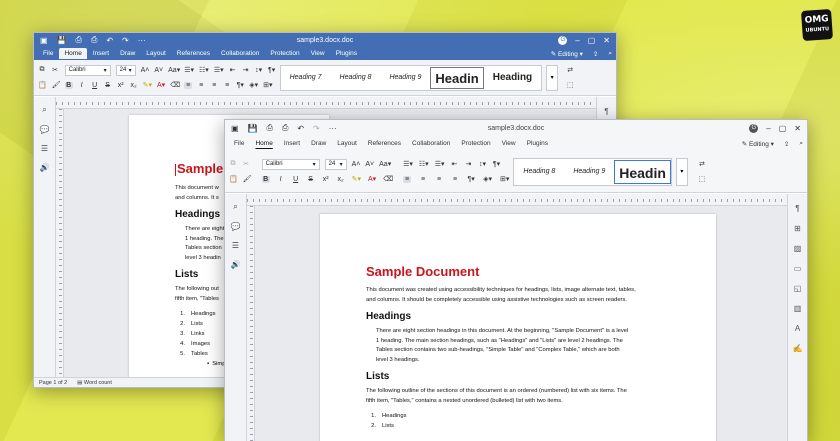 Image resolution: width=840 pixels, height=441 pixels. Describe the element at coordinates (109, 40) in the screenshot. I see `undo-icon: ↶` at that location.